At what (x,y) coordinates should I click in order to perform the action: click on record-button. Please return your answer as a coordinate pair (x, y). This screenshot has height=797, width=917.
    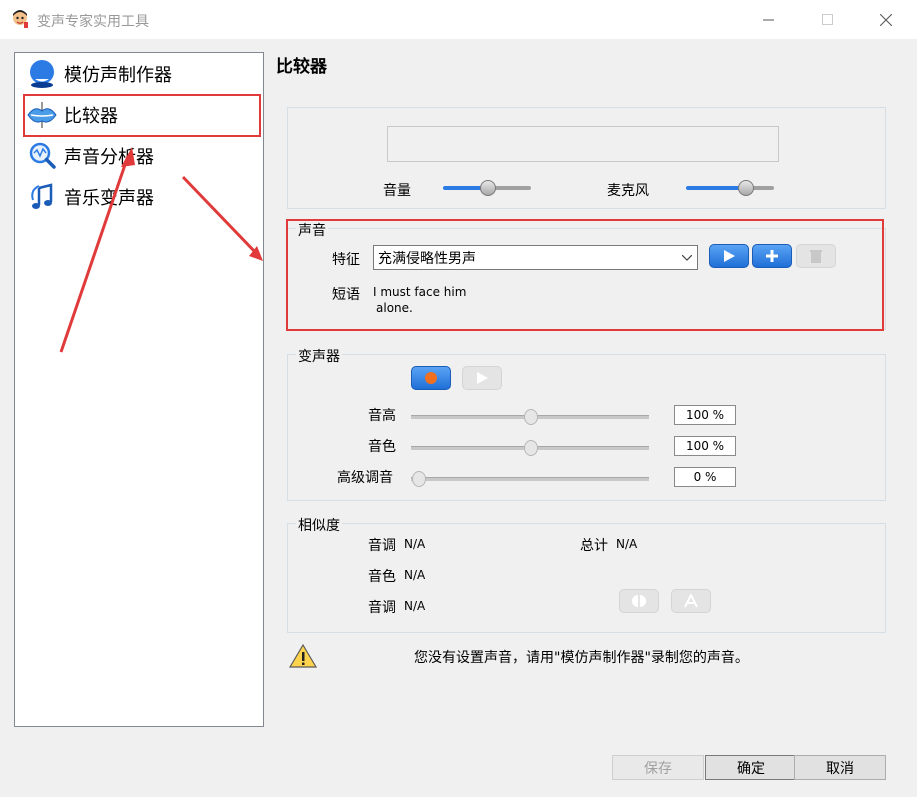
    Looking at the image, I should click on (431, 378).